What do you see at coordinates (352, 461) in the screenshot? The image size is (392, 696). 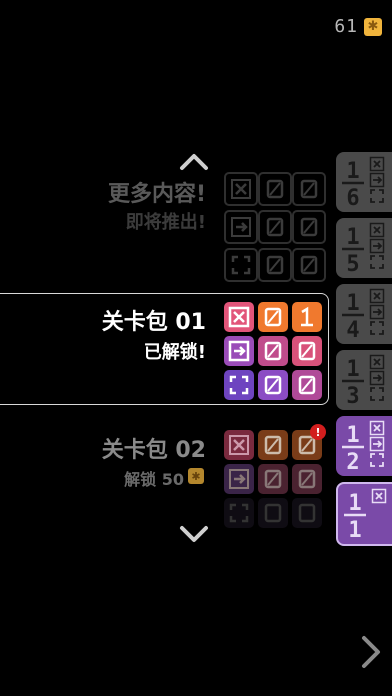 I see `svg-text: 2` at bounding box center [352, 461].